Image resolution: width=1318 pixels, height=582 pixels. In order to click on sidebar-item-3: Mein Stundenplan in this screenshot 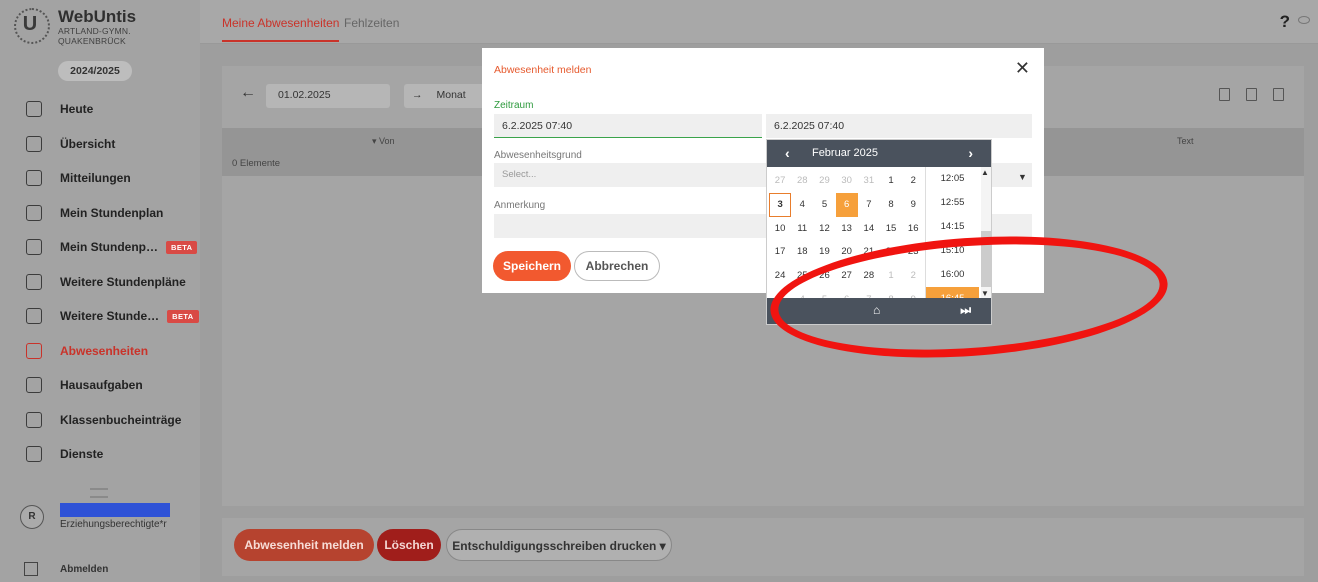, I will do `click(100, 213)`.